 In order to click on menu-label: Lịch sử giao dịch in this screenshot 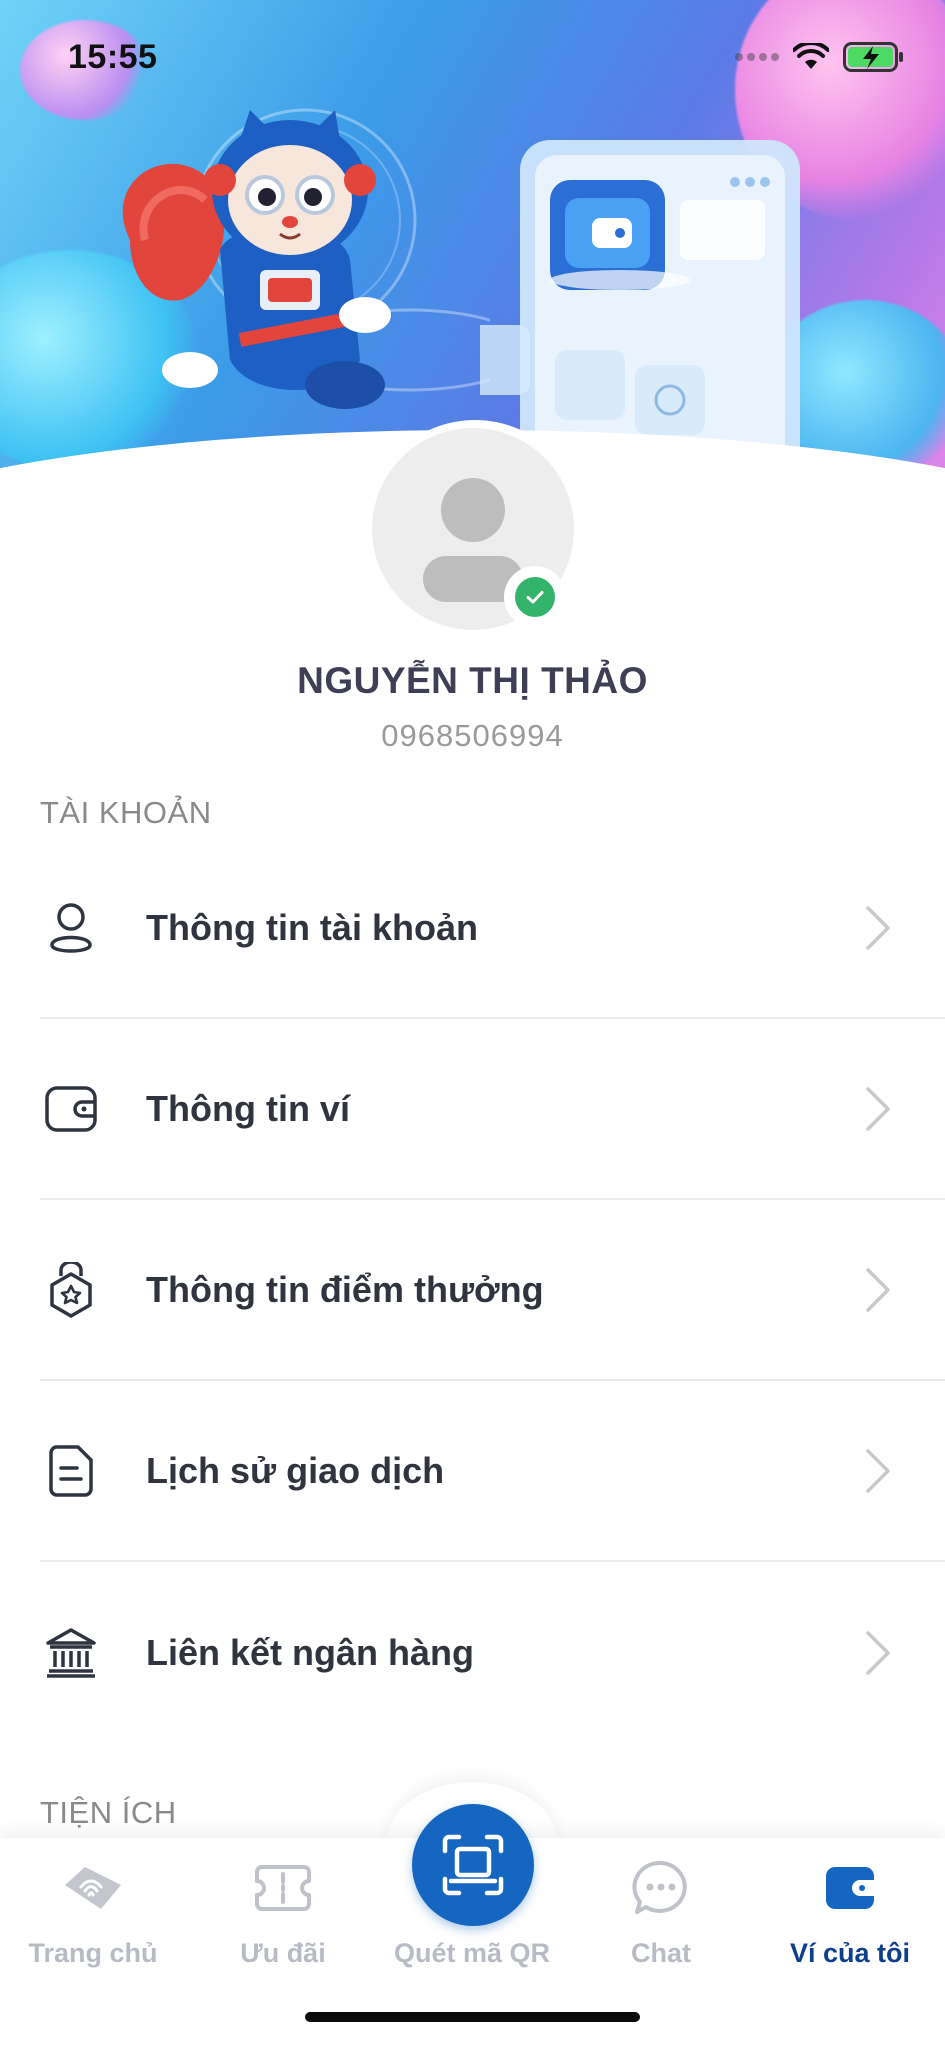, I will do `click(295, 1470)`.